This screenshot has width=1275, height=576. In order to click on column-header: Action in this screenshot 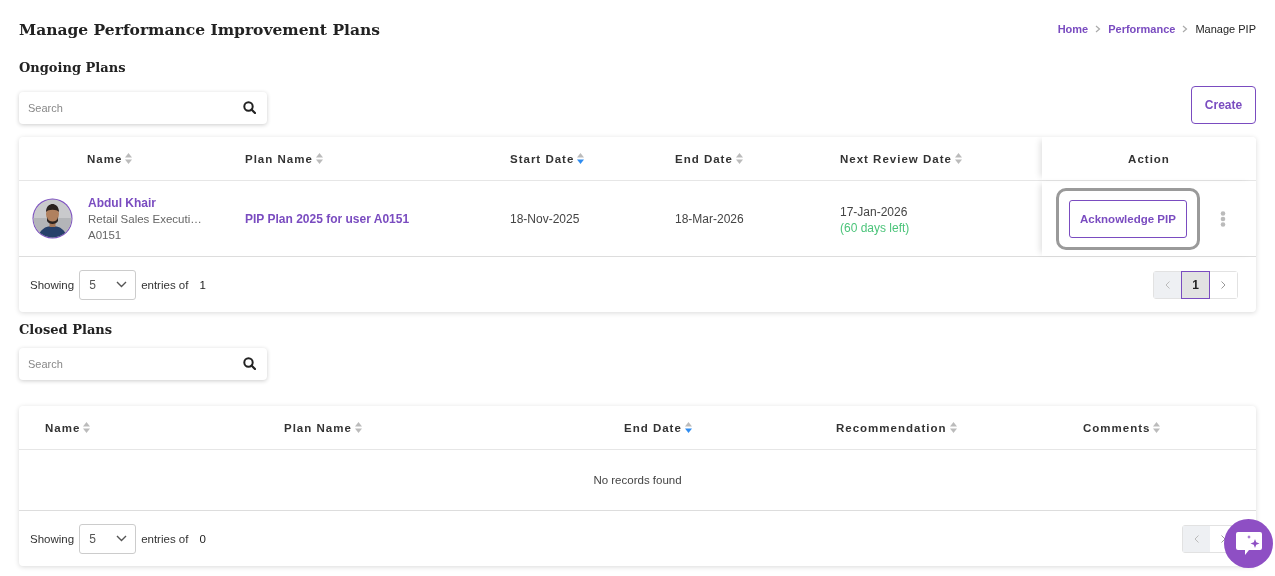, I will do `click(1149, 158)`.